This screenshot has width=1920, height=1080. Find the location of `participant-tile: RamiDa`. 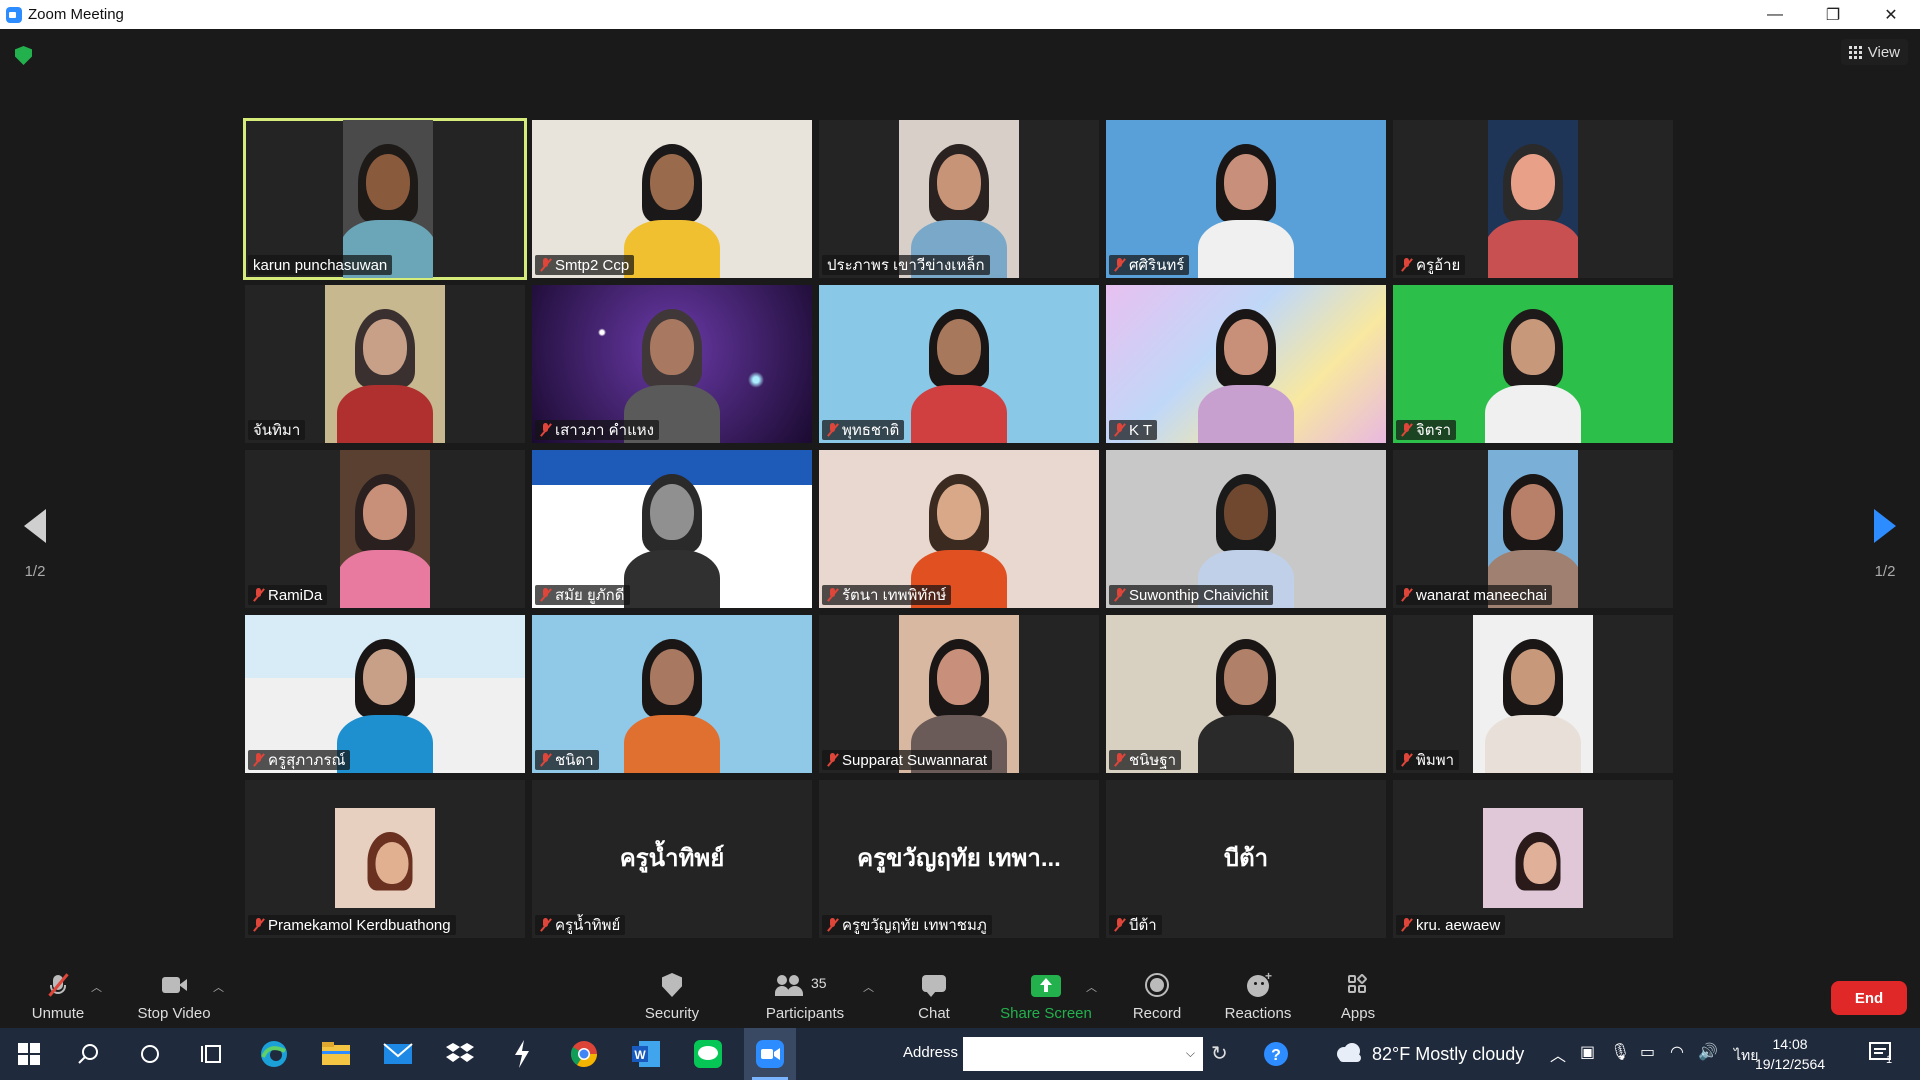

participant-tile: RamiDa is located at coordinates (385, 529).